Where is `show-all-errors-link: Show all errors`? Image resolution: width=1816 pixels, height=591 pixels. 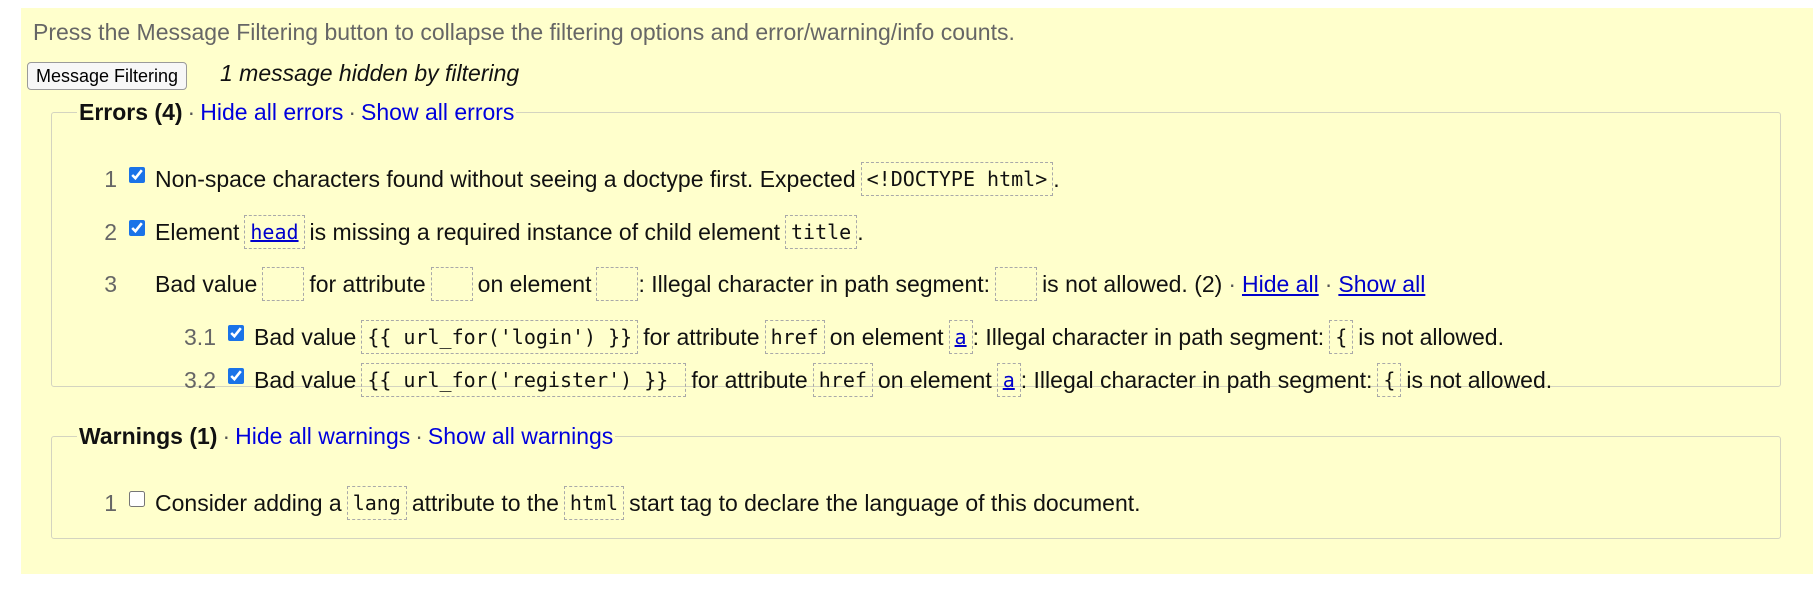
show-all-errors-link: Show all errors is located at coordinates (437, 112).